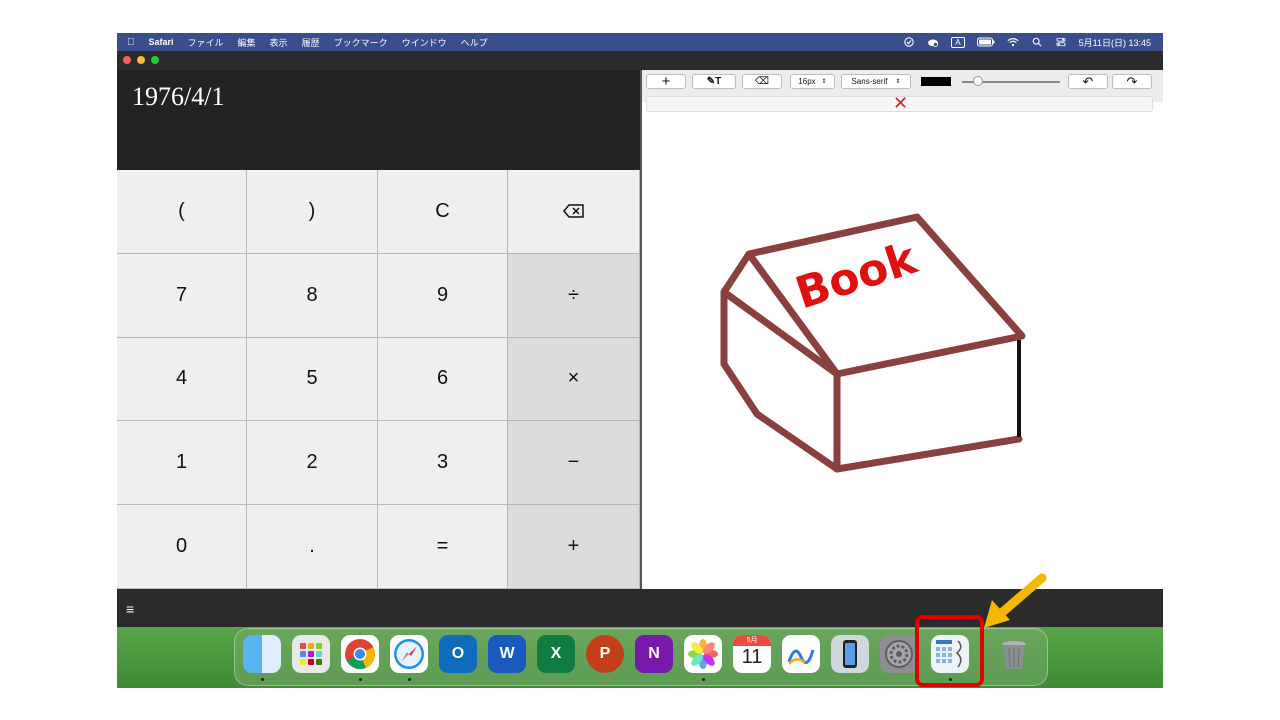 Image resolution: width=1280 pixels, height=720 pixels. Describe the element at coordinates (178, 96) in the screenshot. I see `display-value: 1976/4/1` at that location.